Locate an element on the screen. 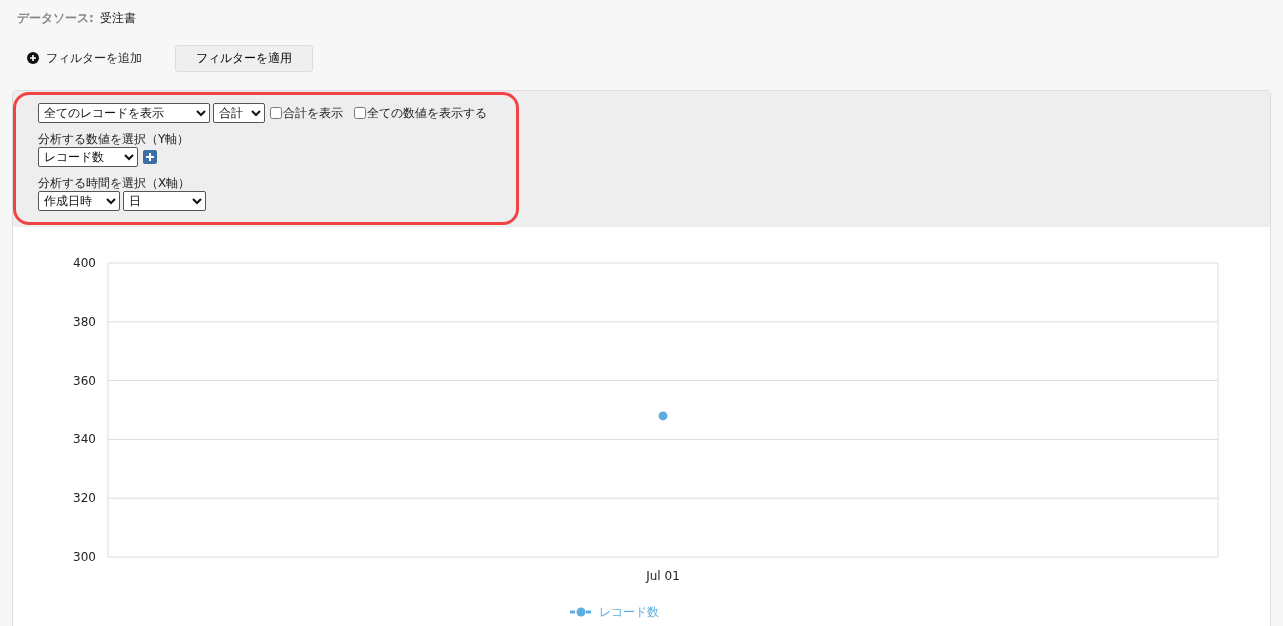 The image size is (1283, 626). x-axis-label: 分析する時間を選択（X軸） is located at coordinates (115, 183).